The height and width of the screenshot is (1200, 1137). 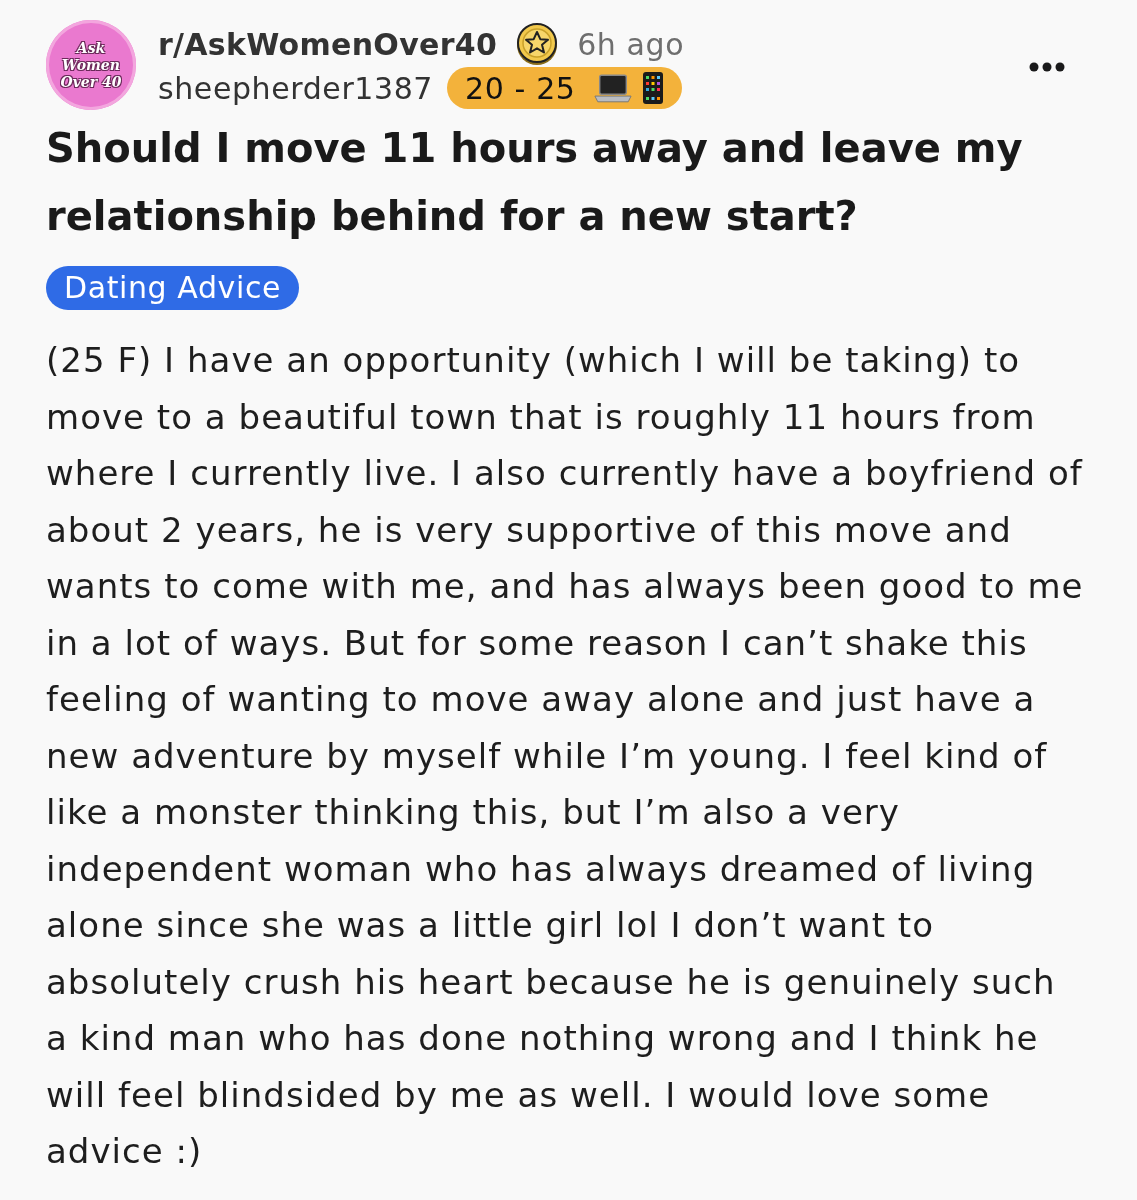 I want to click on post-time: 6h ago, so click(x=631, y=44).